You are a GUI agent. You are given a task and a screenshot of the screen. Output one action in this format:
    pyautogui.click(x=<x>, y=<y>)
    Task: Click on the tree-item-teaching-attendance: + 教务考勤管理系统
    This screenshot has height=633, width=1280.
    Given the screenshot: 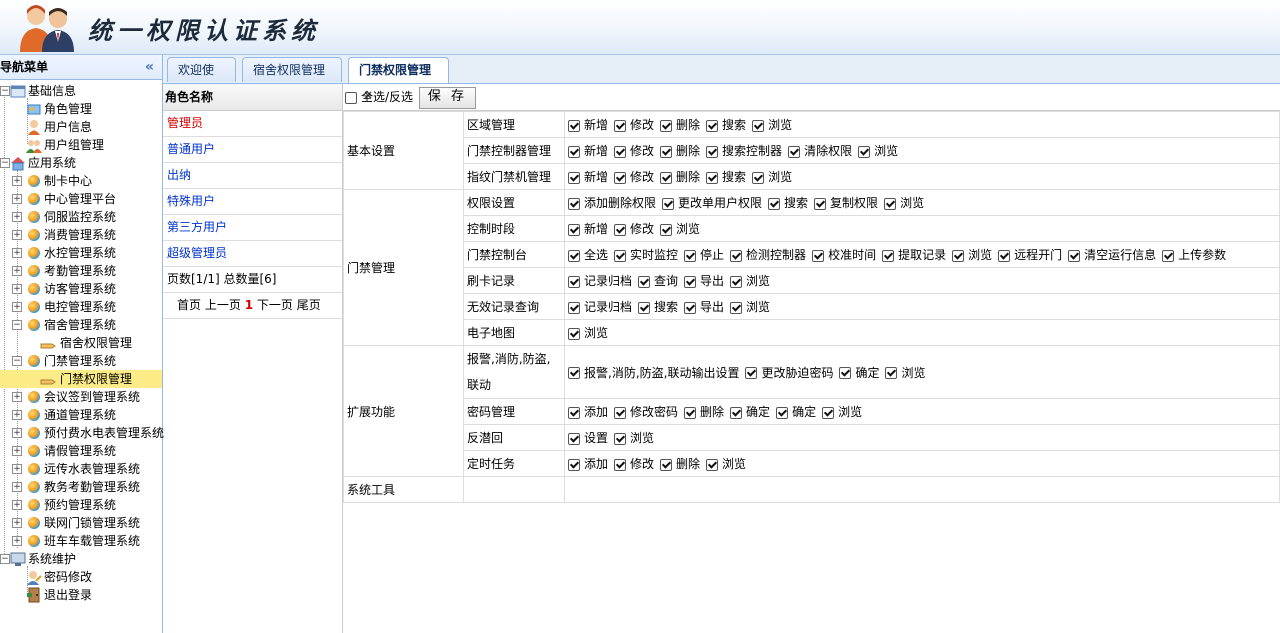 What is the action you would take?
    pyautogui.click(x=81, y=487)
    